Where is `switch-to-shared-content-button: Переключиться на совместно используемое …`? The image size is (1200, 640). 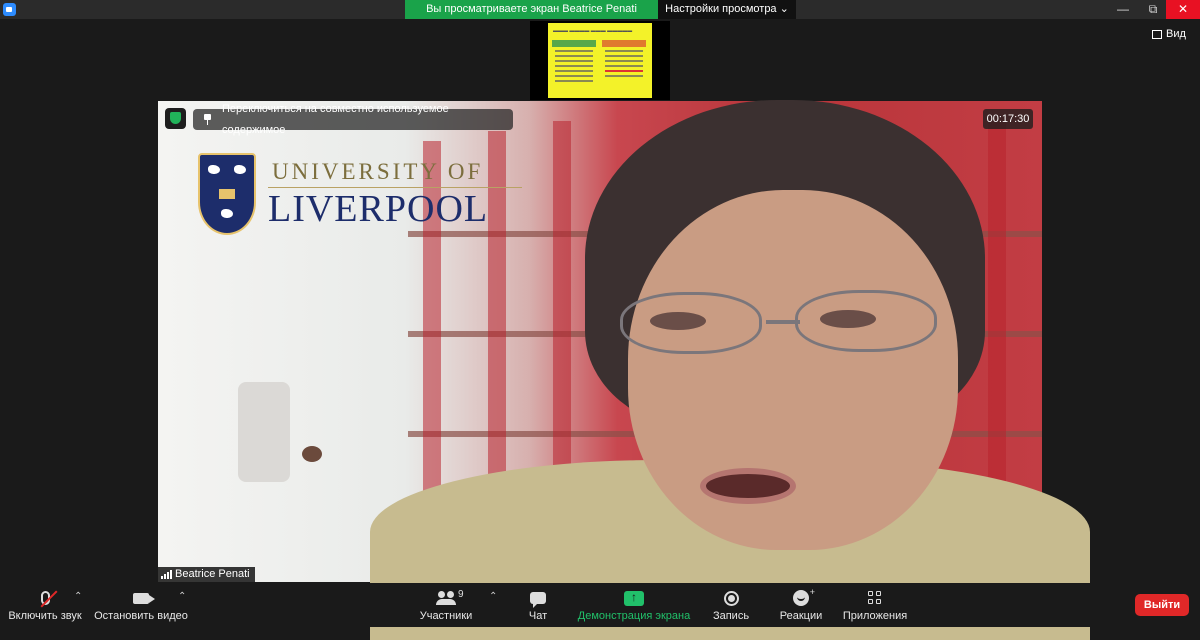
switch-to-shared-content-button: Переключиться на совместно используемое … is located at coordinates (353, 119).